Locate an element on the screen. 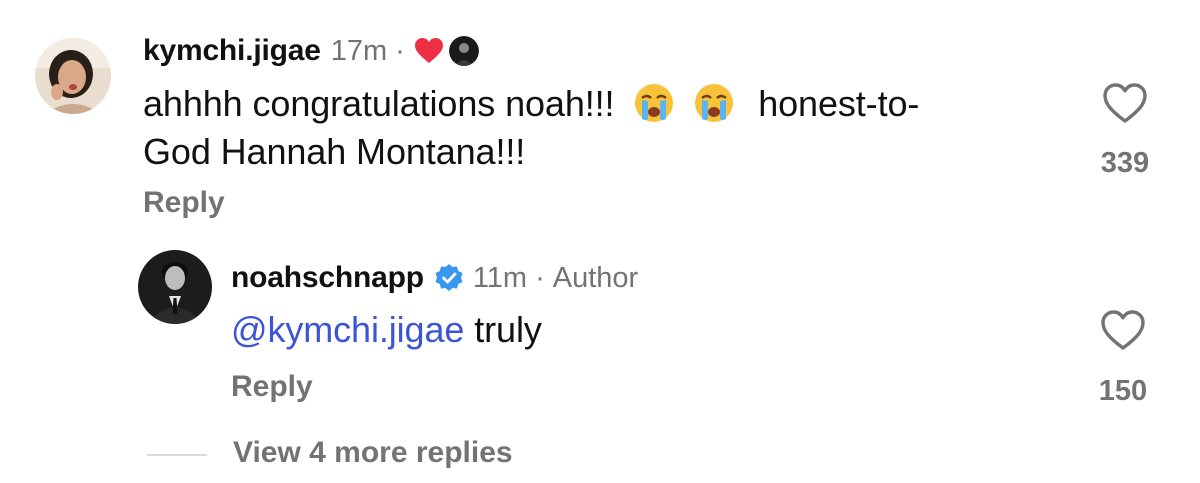 Image resolution: width=1200 pixels, height=483 pixels. reply-text: truly is located at coordinates (508, 329).